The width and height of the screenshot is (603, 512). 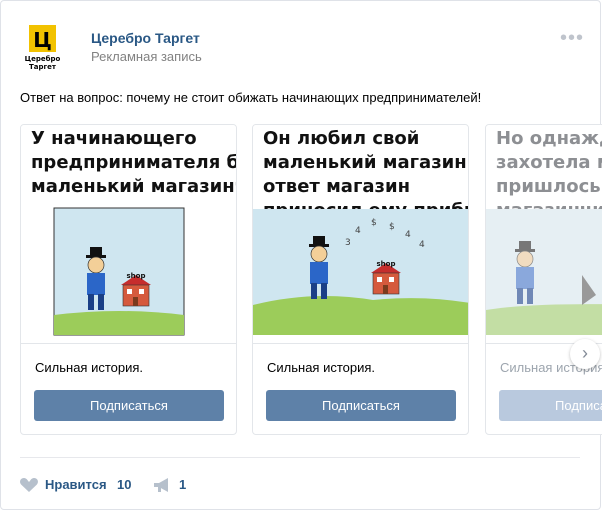 I want to click on logo-letter: Ц, so click(x=42, y=40).